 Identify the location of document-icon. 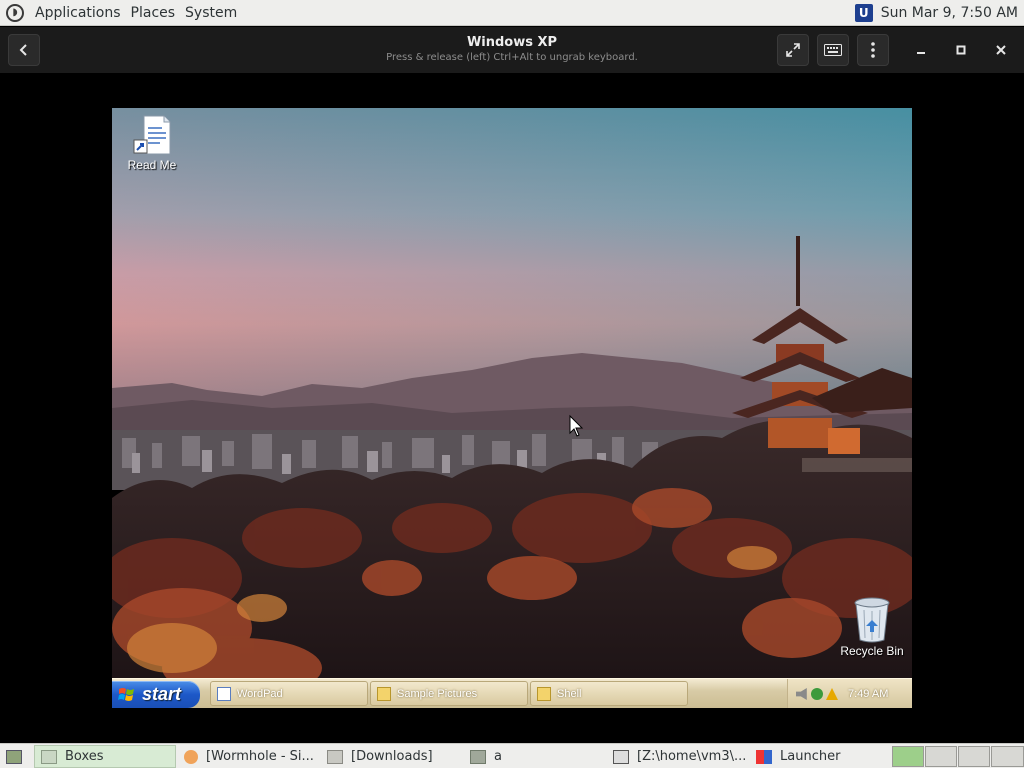
(152, 135).